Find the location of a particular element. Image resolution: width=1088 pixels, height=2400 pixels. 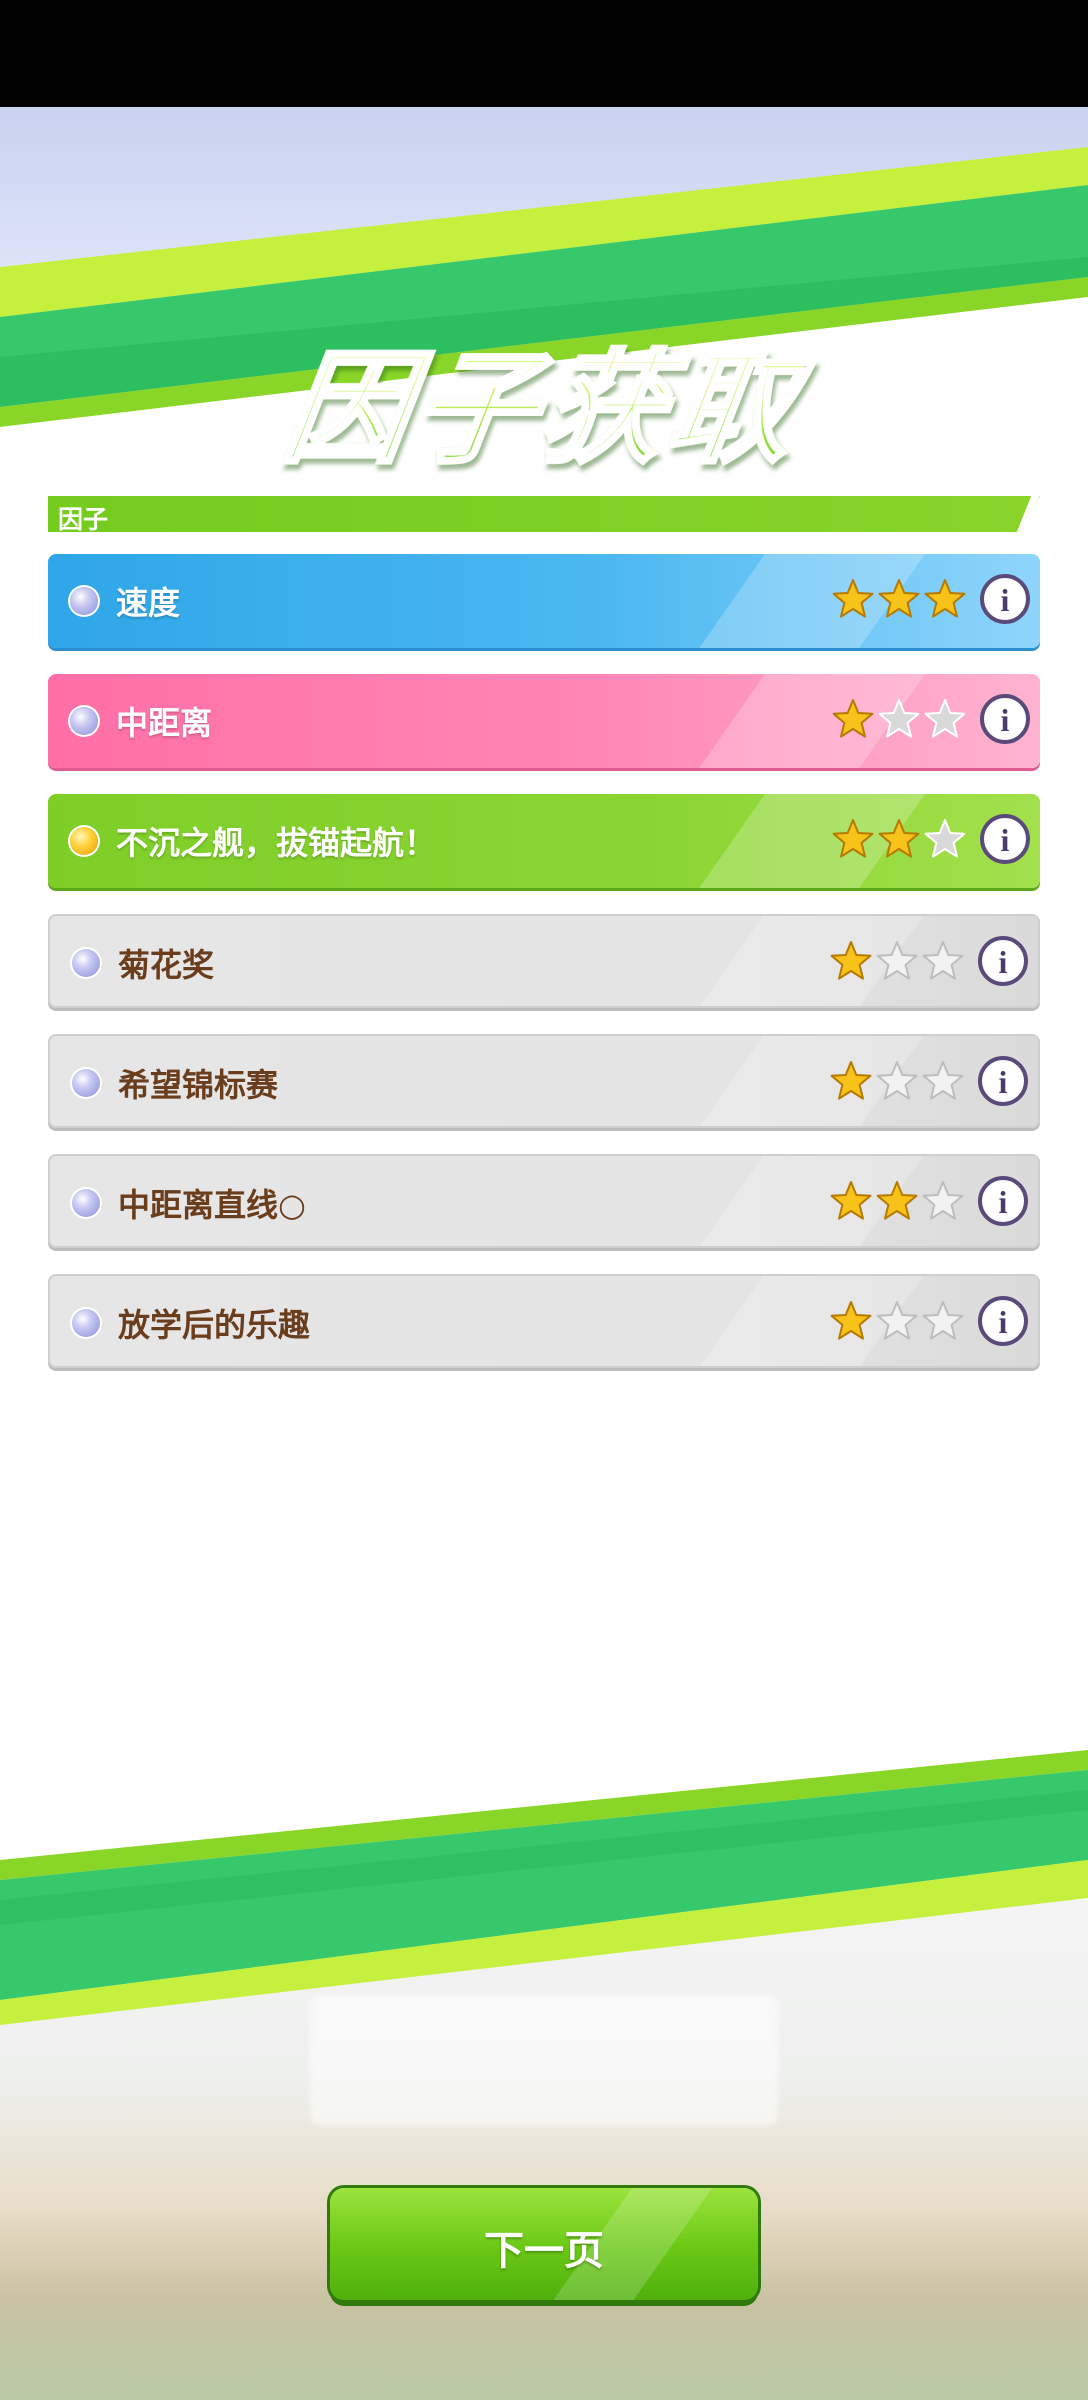

next-page-button: 下一页 is located at coordinates (544, 2244).